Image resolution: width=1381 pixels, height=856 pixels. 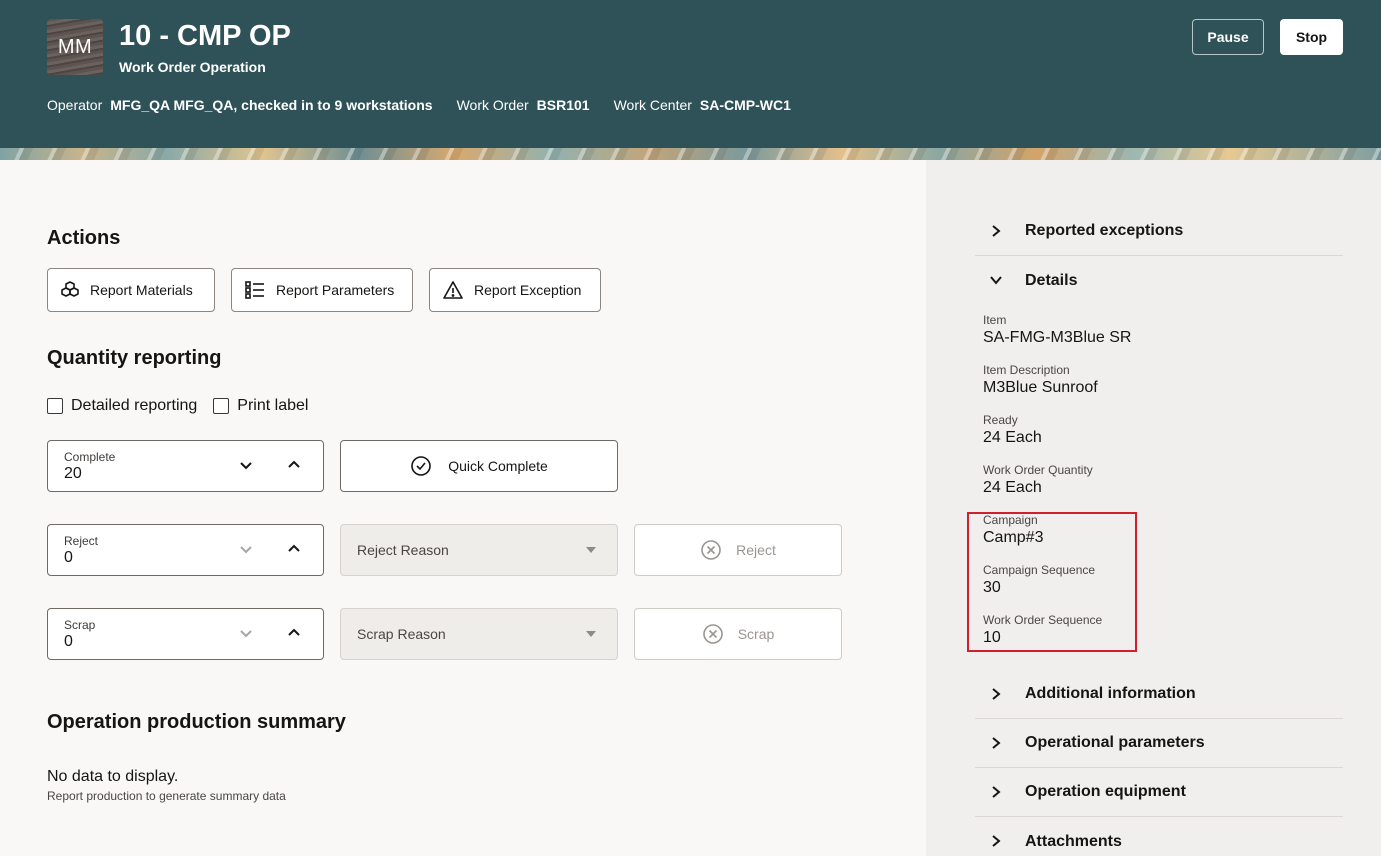 What do you see at coordinates (1040, 387) in the screenshot?
I see `item-description-value: M3Blue Sunroof` at bounding box center [1040, 387].